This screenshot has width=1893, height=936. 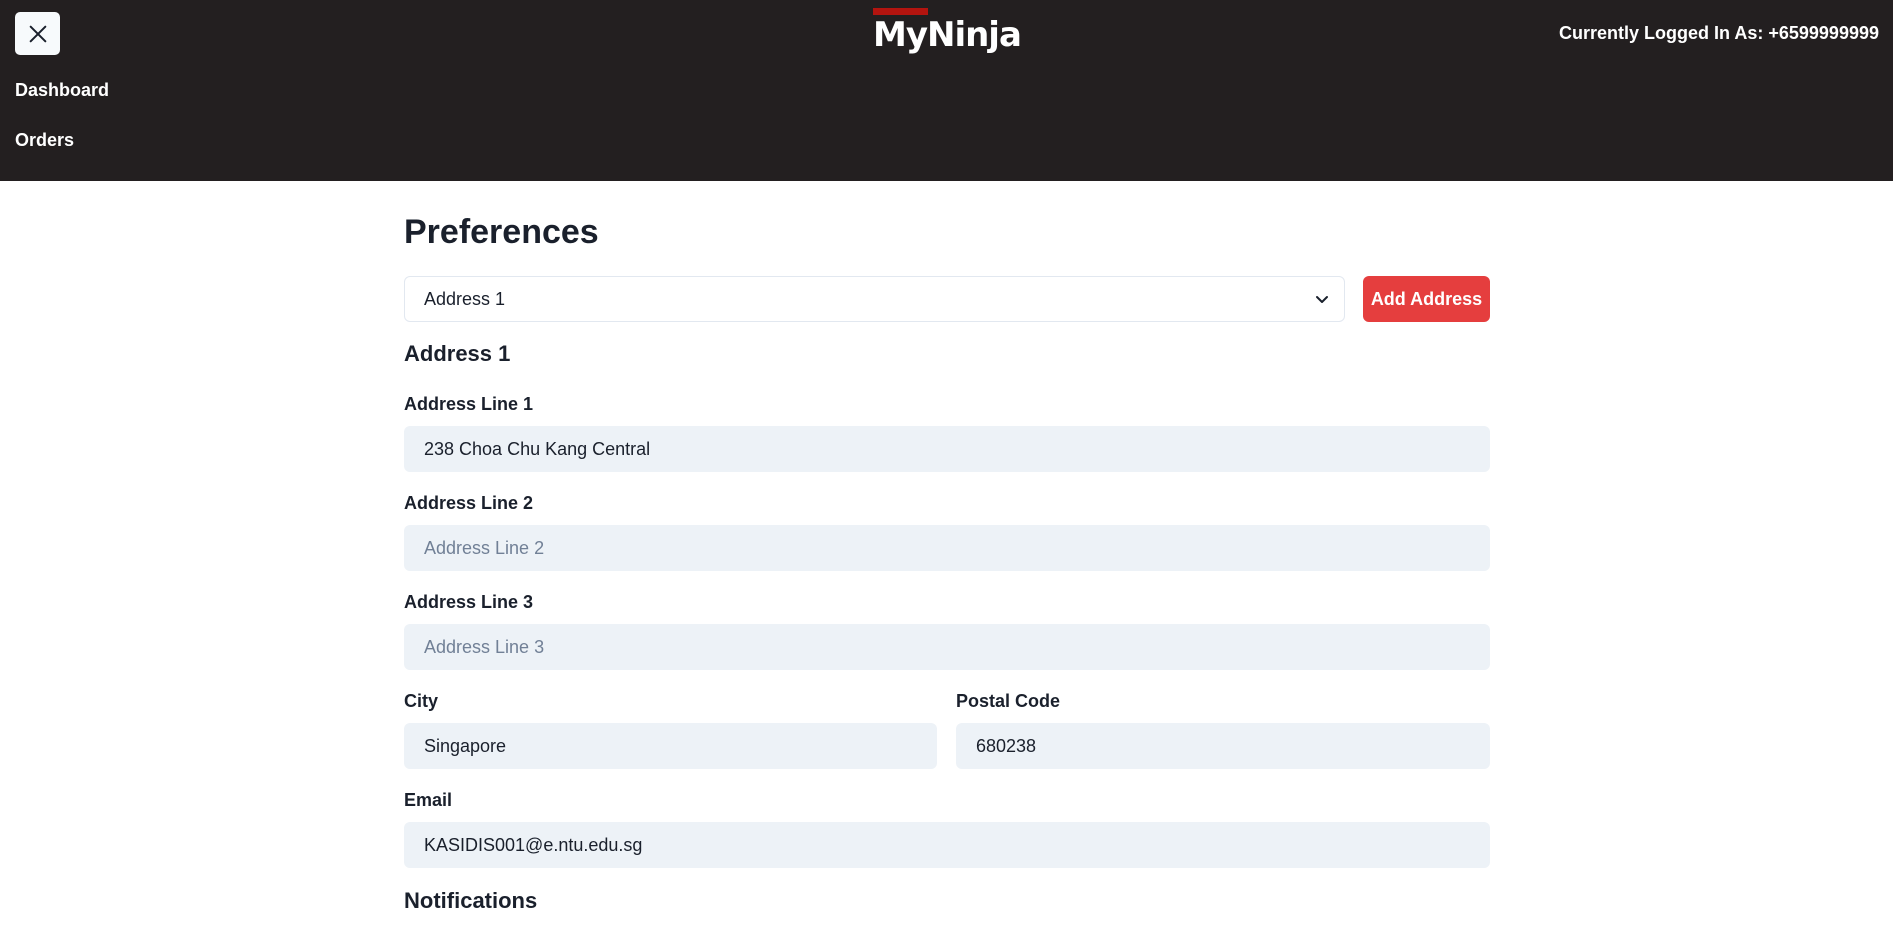 I want to click on logo-accent-bar, so click(x=900, y=11).